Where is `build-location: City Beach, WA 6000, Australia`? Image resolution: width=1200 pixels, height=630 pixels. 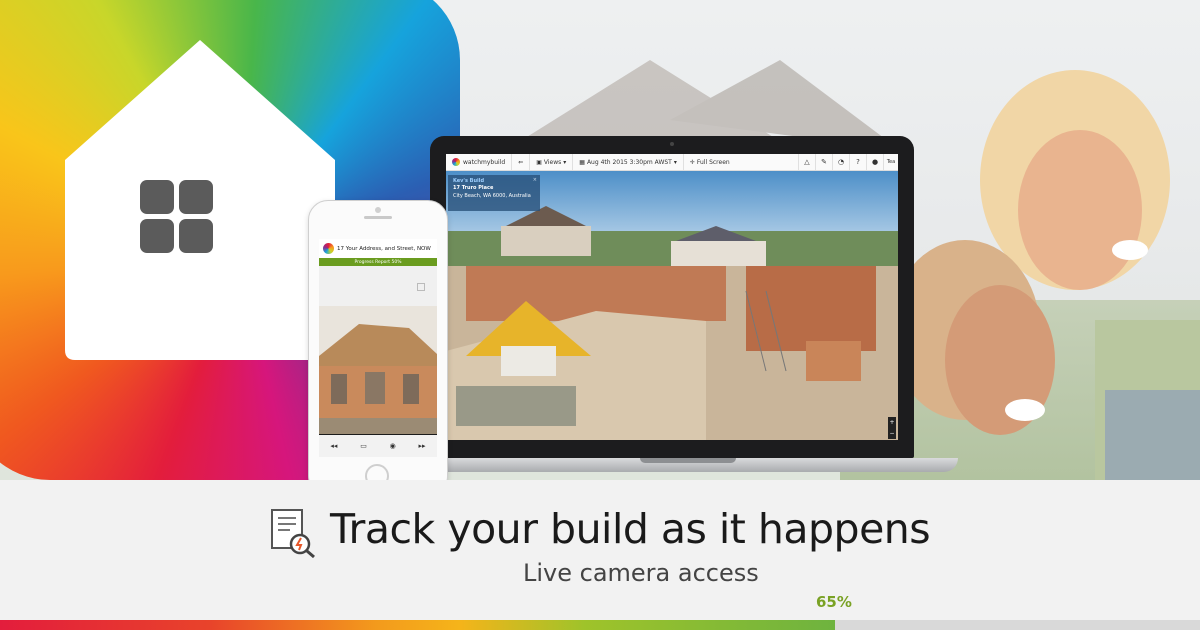 build-location: City Beach, WA 6000, Australia is located at coordinates (492, 195).